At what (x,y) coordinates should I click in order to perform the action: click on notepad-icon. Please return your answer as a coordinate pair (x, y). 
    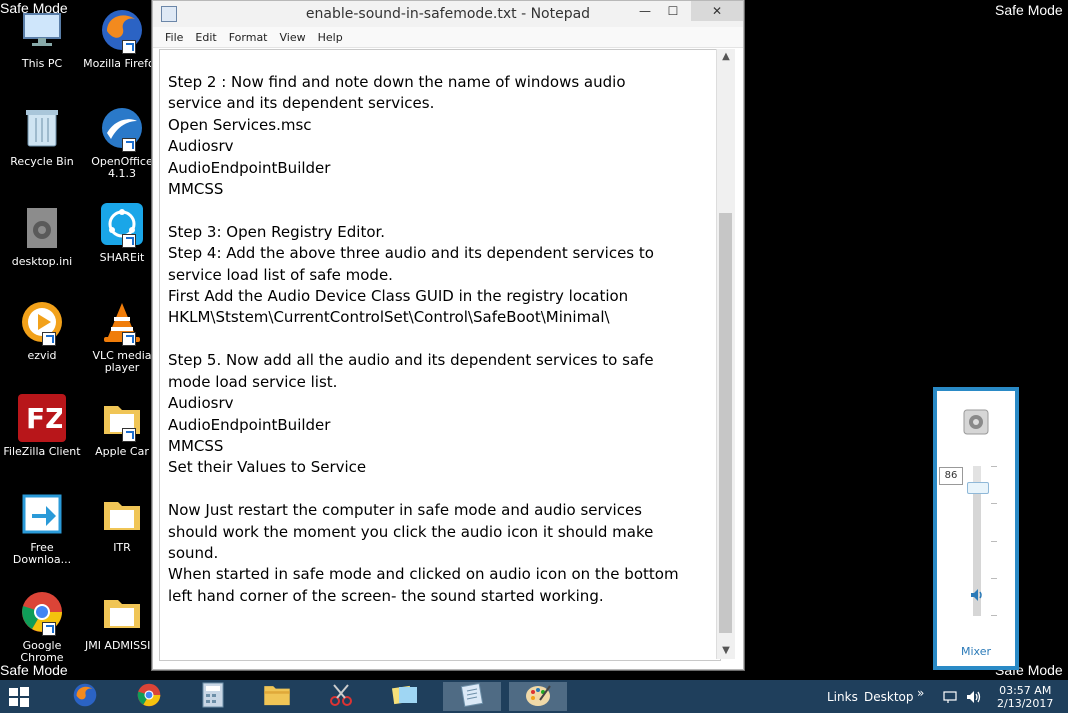
    Looking at the image, I should click on (472, 697).